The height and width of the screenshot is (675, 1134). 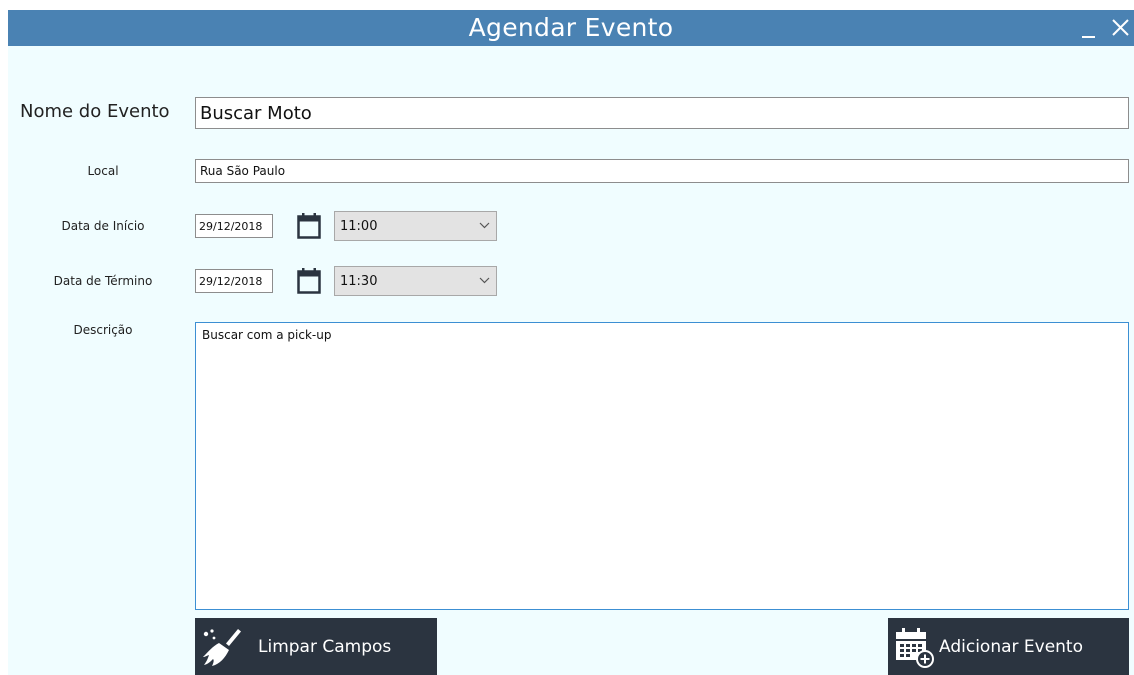 What do you see at coordinates (234, 226) in the screenshot?
I see `data-inicio-input` at bounding box center [234, 226].